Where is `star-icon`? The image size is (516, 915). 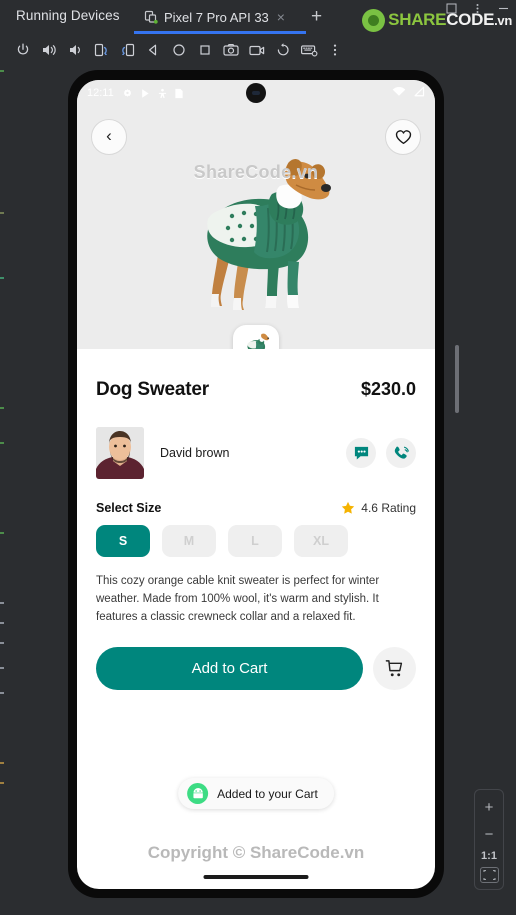 star-icon is located at coordinates (348, 507).